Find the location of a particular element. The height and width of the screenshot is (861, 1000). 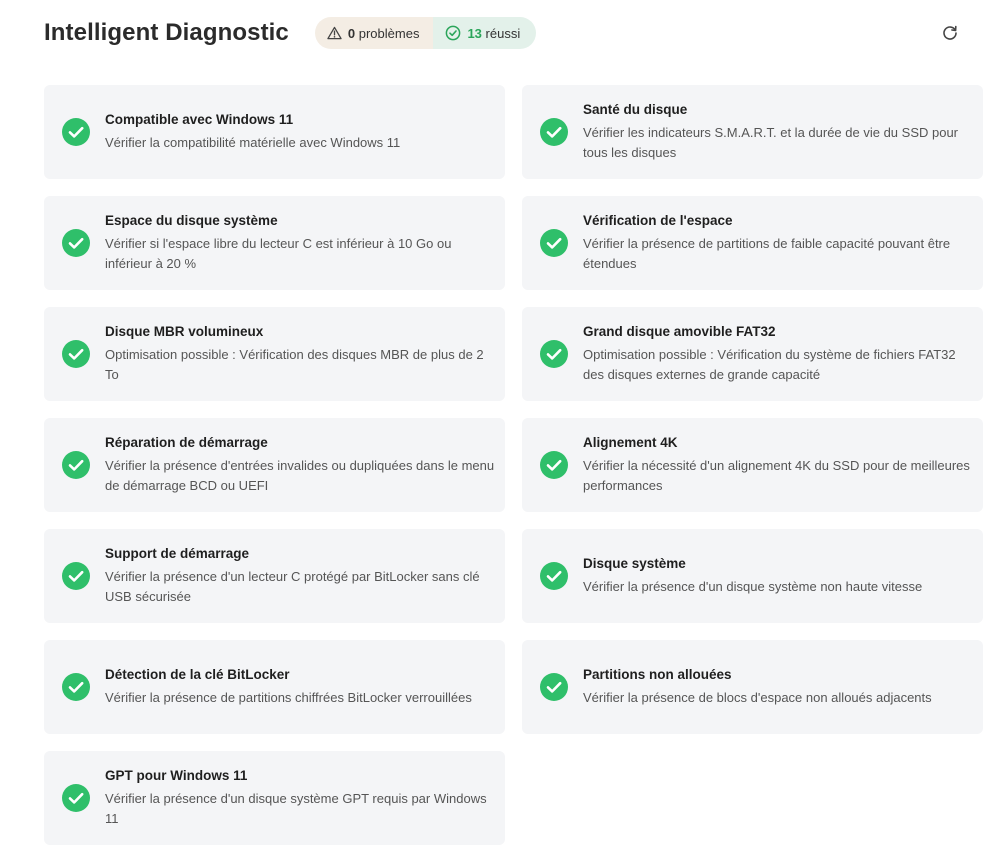

refresh-icon is located at coordinates (950, 36).